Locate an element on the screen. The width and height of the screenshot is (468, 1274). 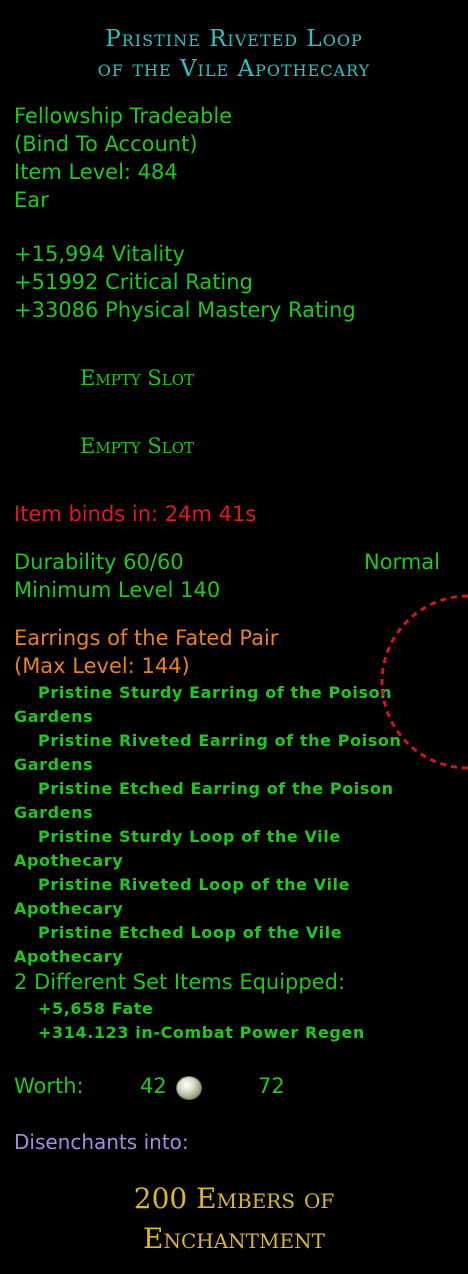
worth-silver: 42 is located at coordinates (153, 1086).